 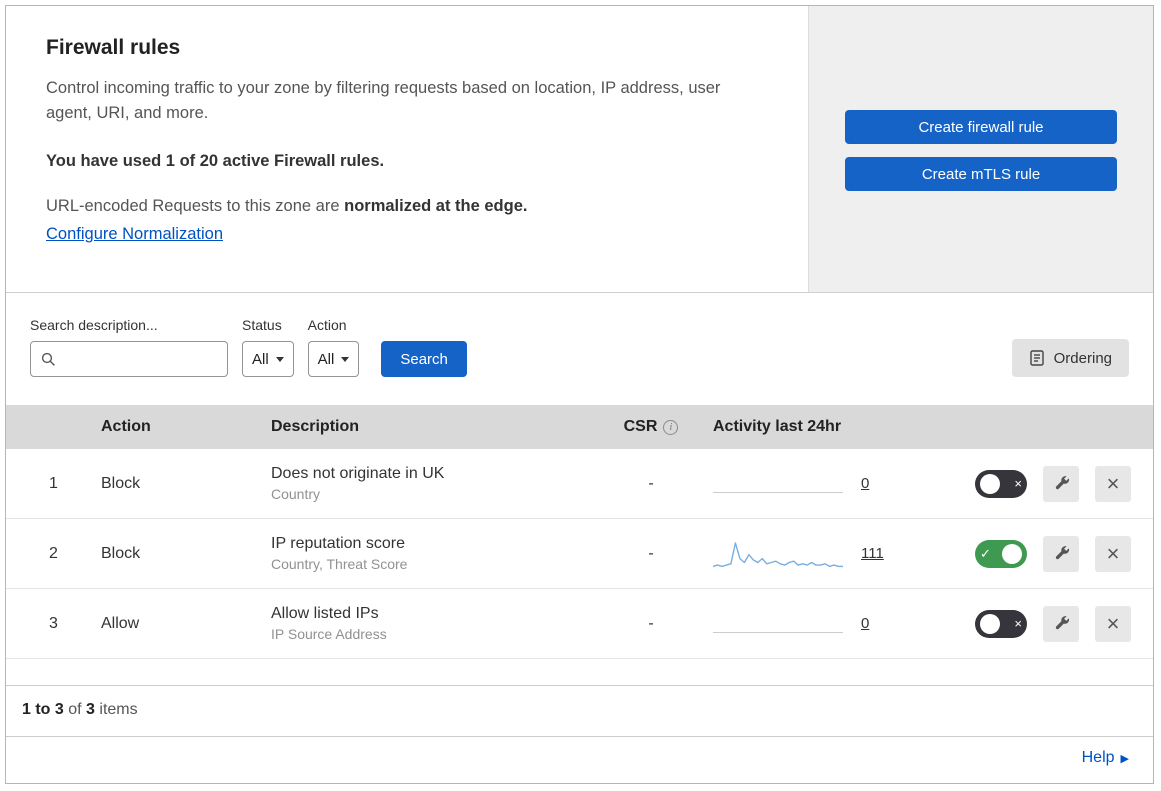 I want to click on create-mtls-rule-button: Create mTLS rule, so click(x=981, y=174).